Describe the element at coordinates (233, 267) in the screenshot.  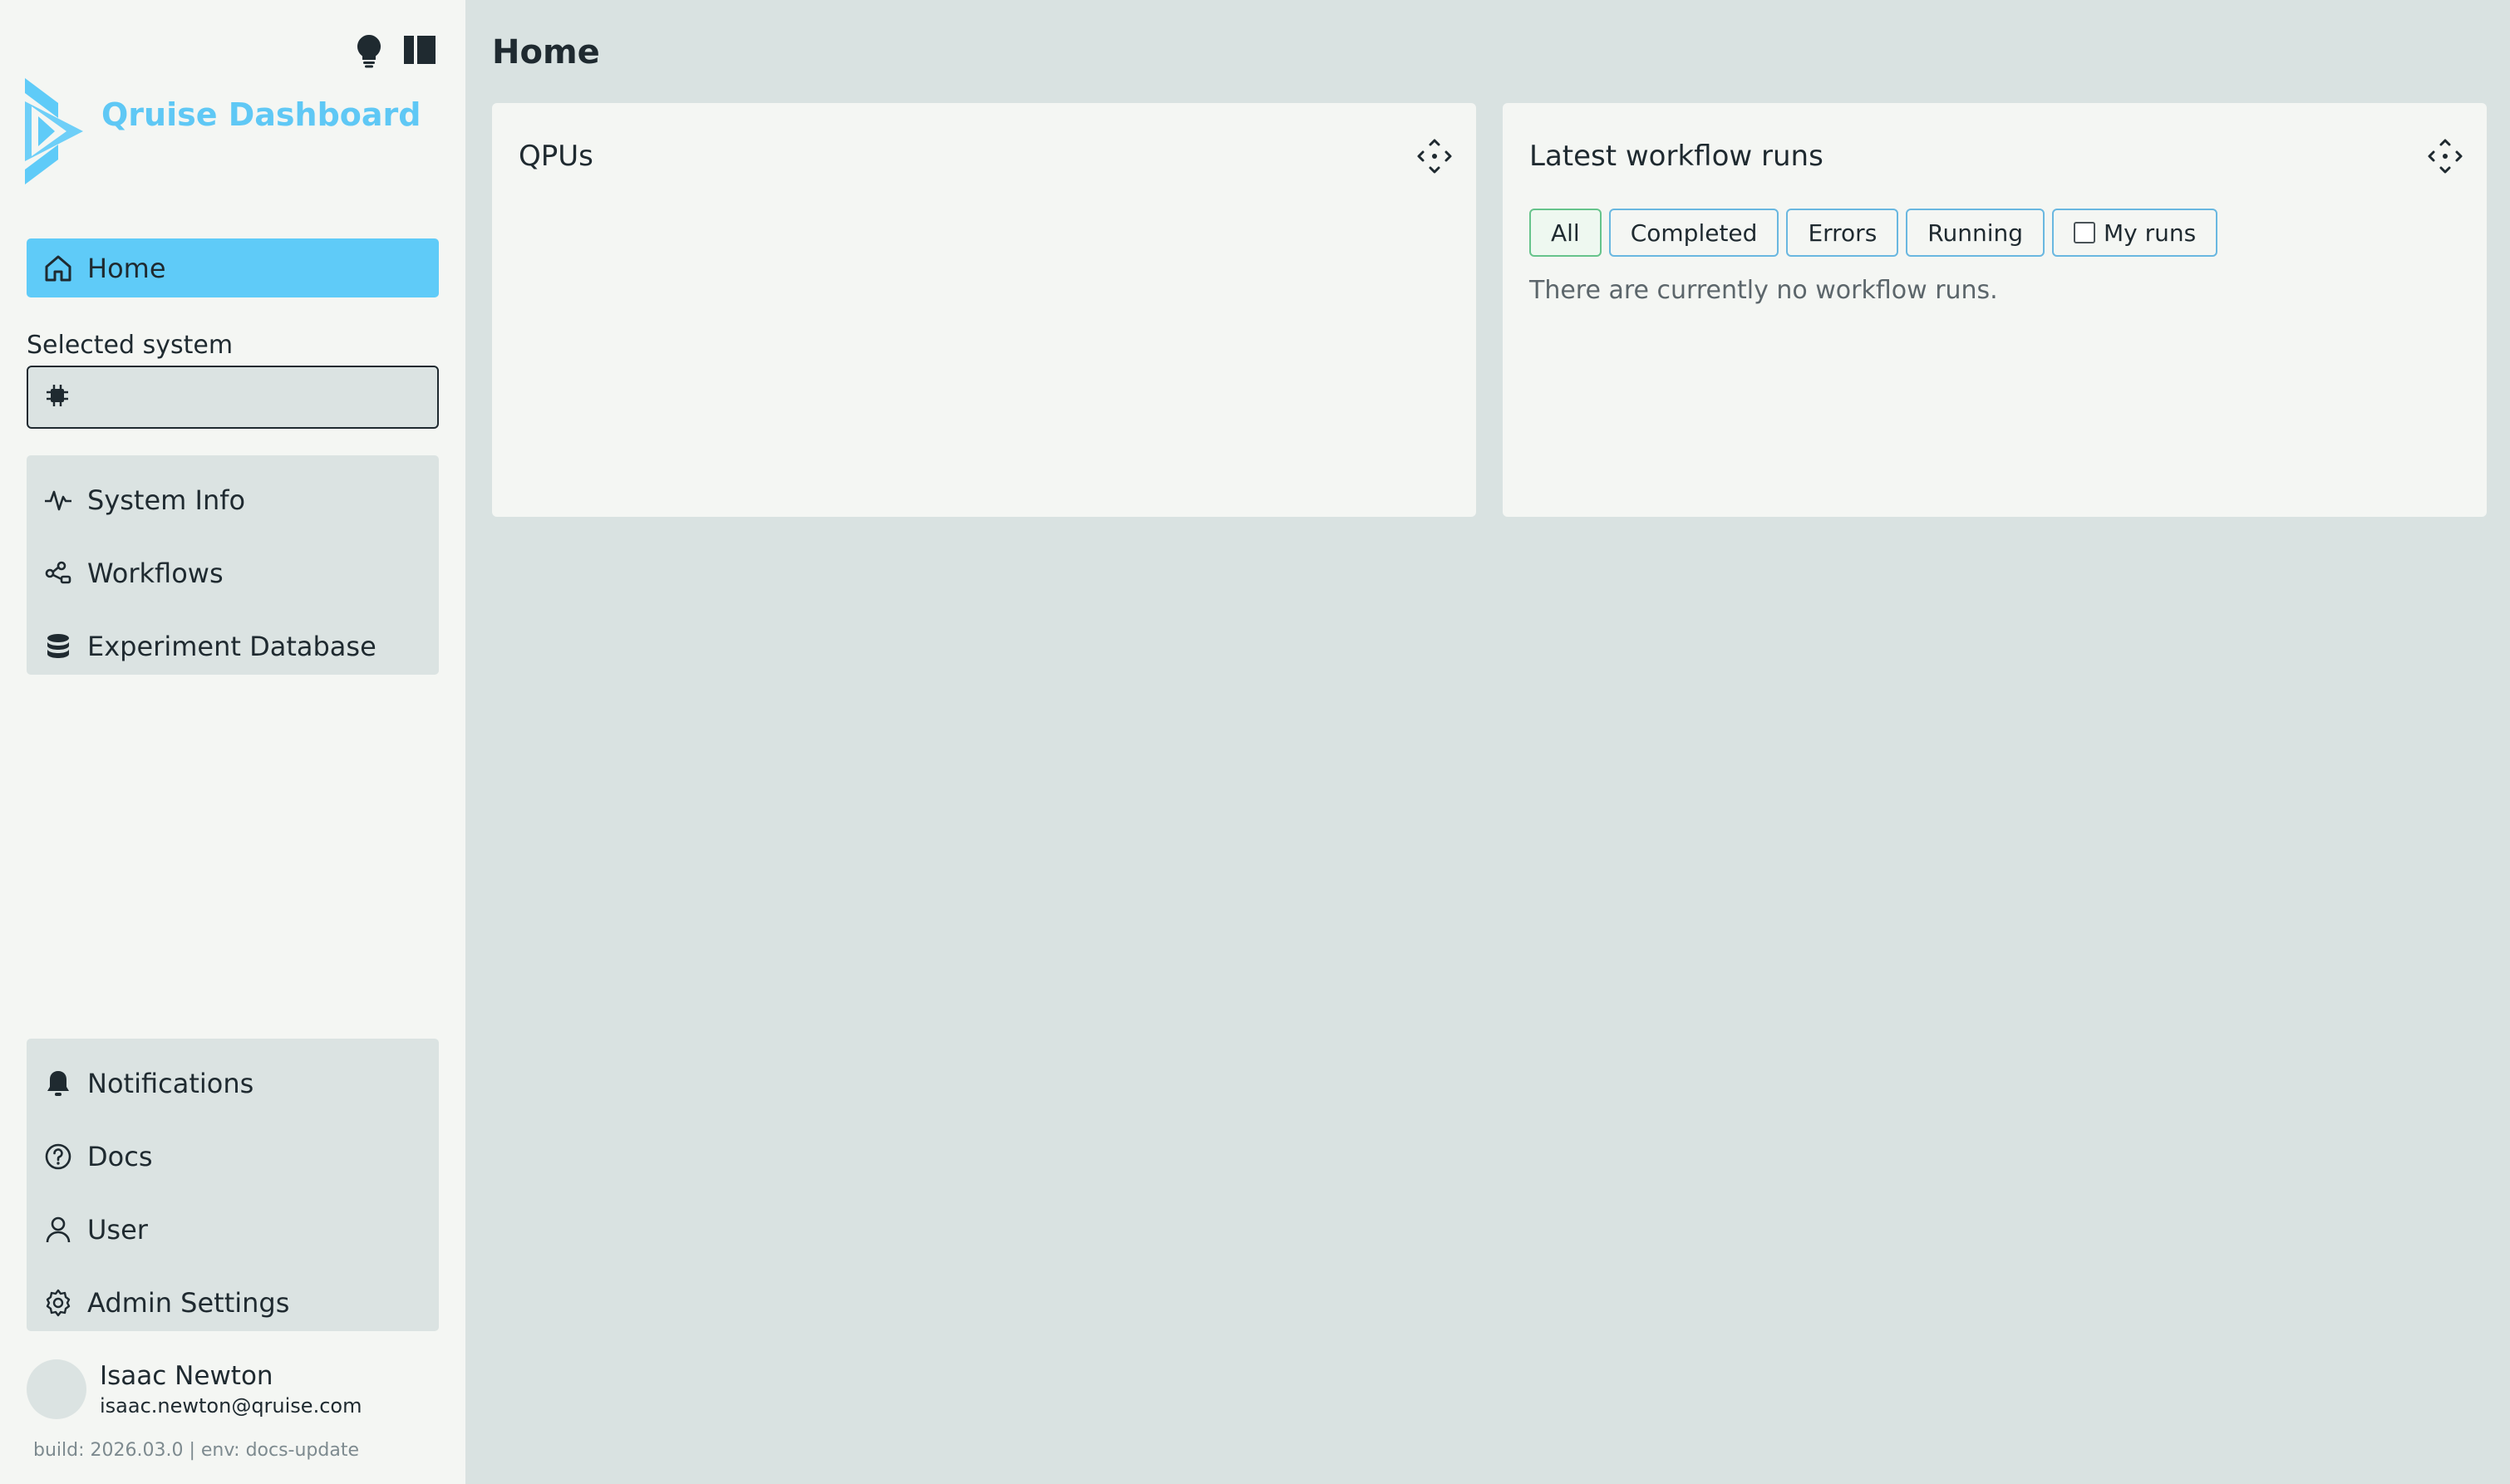
I see `sidebar-item-home: Home` at that location.